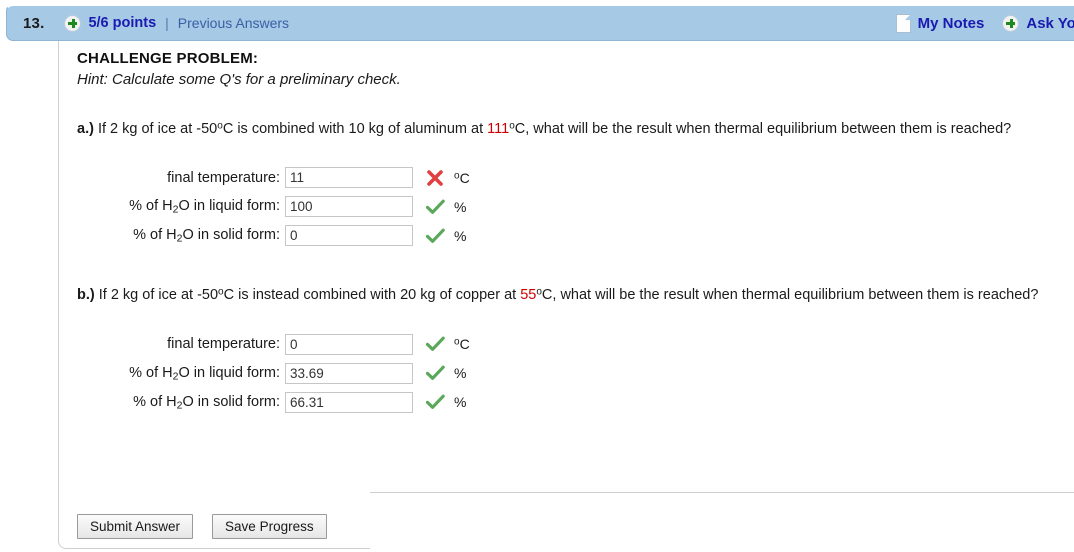  Describe the element at coordinates (34, 23) in the screenshot. I see `question-number: 13.` at that location.